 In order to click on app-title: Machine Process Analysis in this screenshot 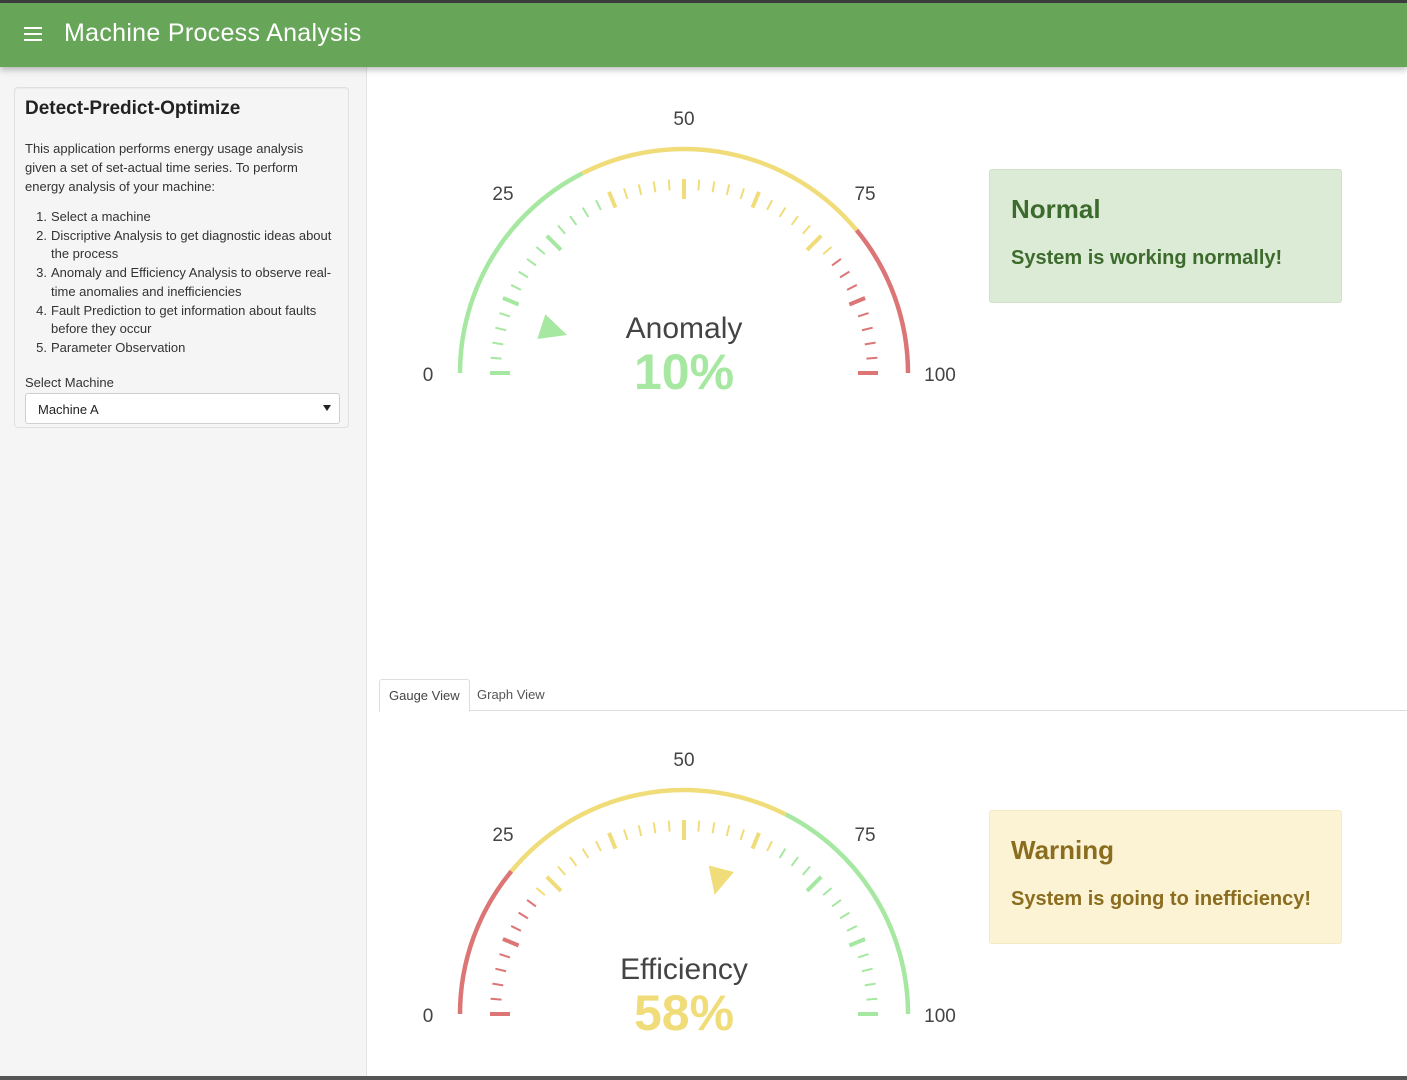, I will do `click(213, 33)`.